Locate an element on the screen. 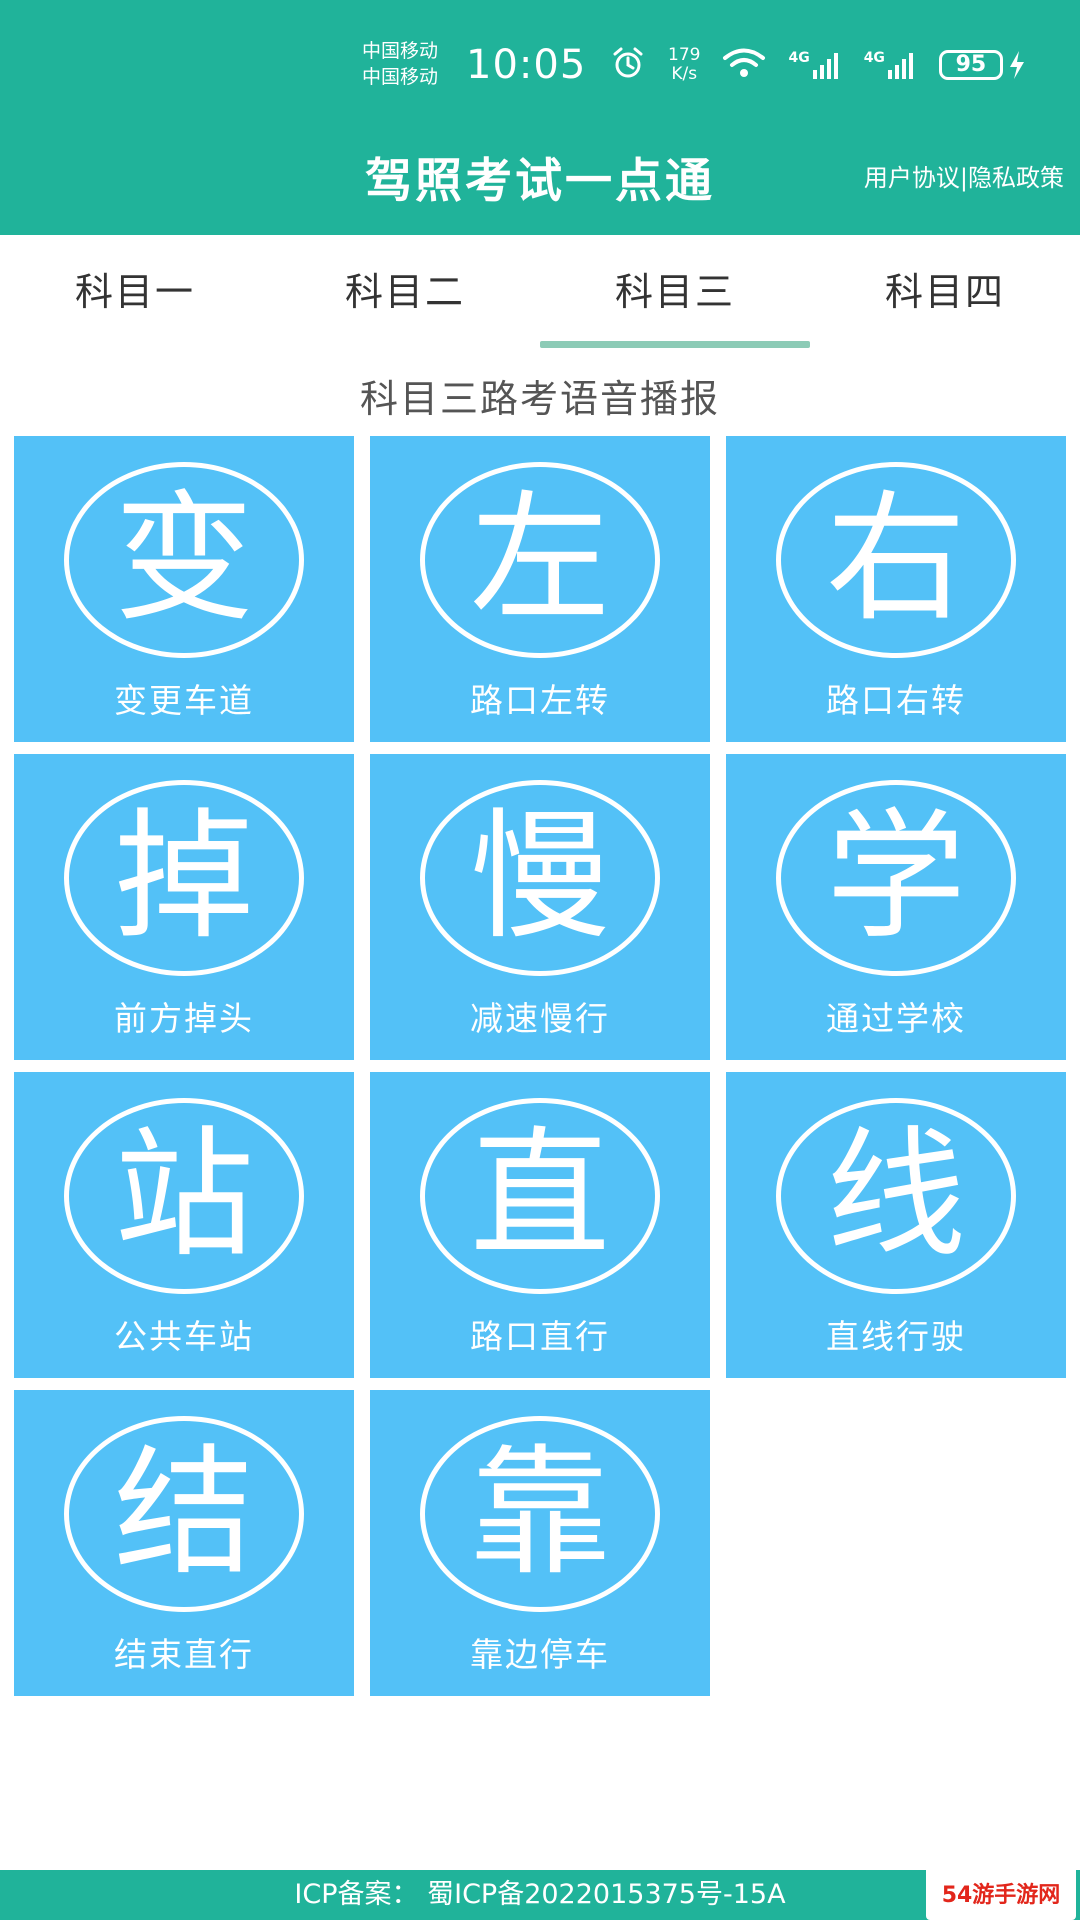 Image resolution: width=1080 pixels, height=1920 pixels. item-u-turn: 掉 前方掉头 is located at coordinates (184, 907).